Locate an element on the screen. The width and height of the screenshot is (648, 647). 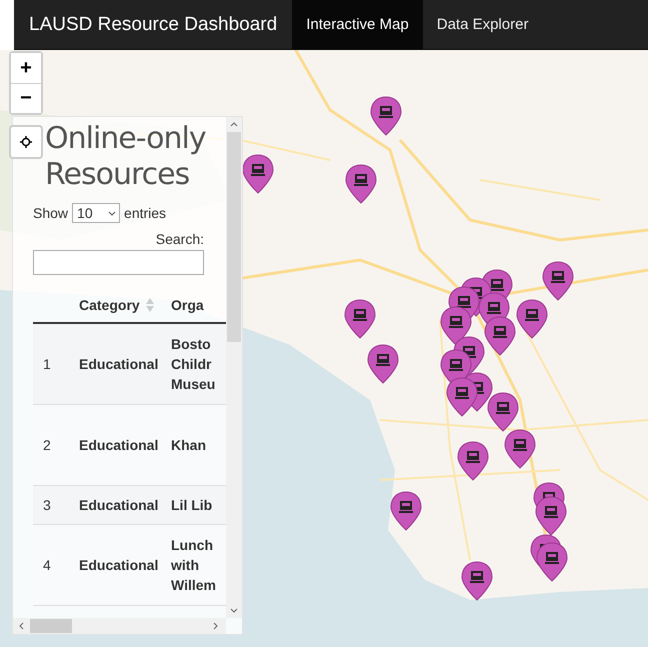
nav-tab: Data Explorer is located at coordinates (482, 24).